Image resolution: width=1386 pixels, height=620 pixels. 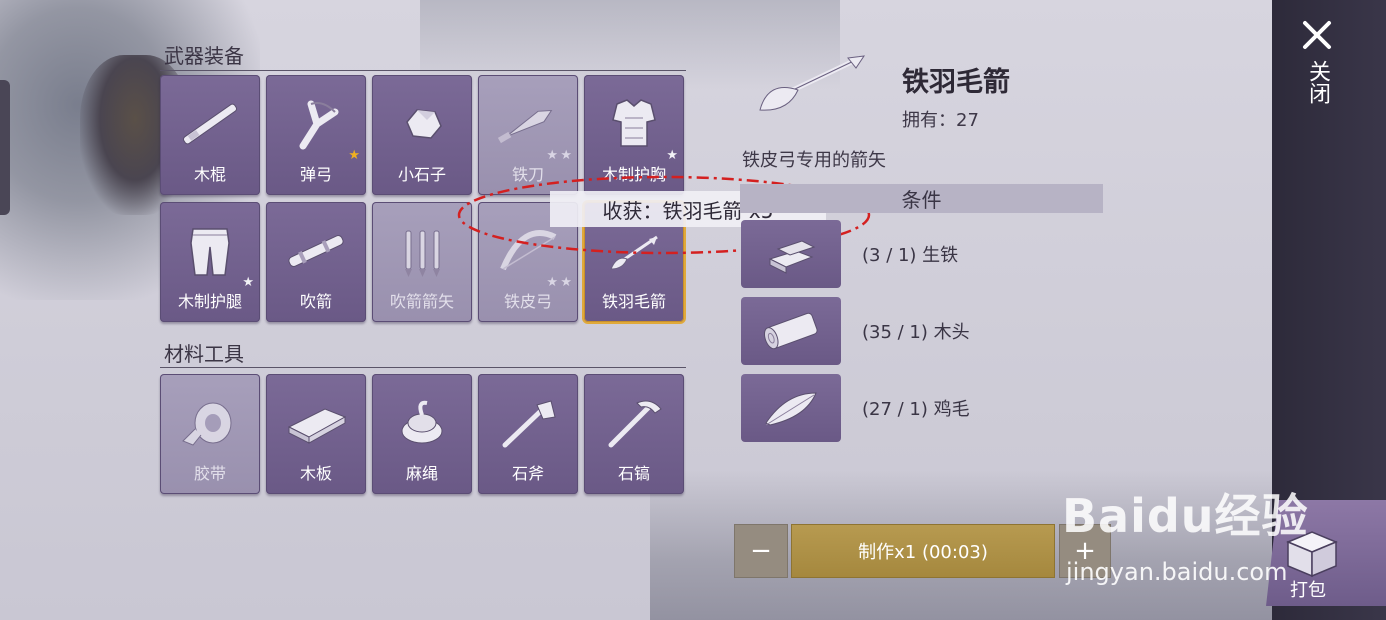 I want to click on item-label: 铁羽毛箭, so click(x=633, y=301).